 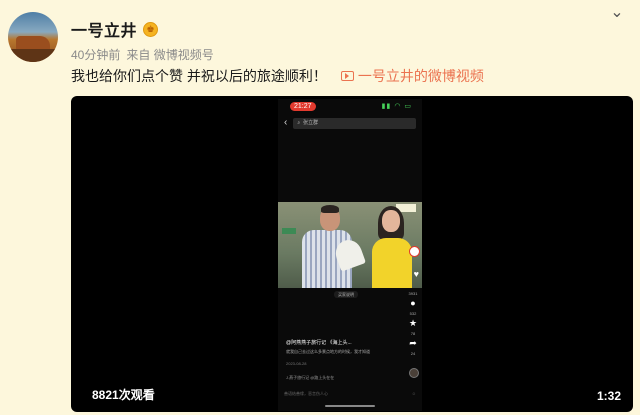 I want to click on vip-badge-icon: ♚, so click(x=151, y=29).